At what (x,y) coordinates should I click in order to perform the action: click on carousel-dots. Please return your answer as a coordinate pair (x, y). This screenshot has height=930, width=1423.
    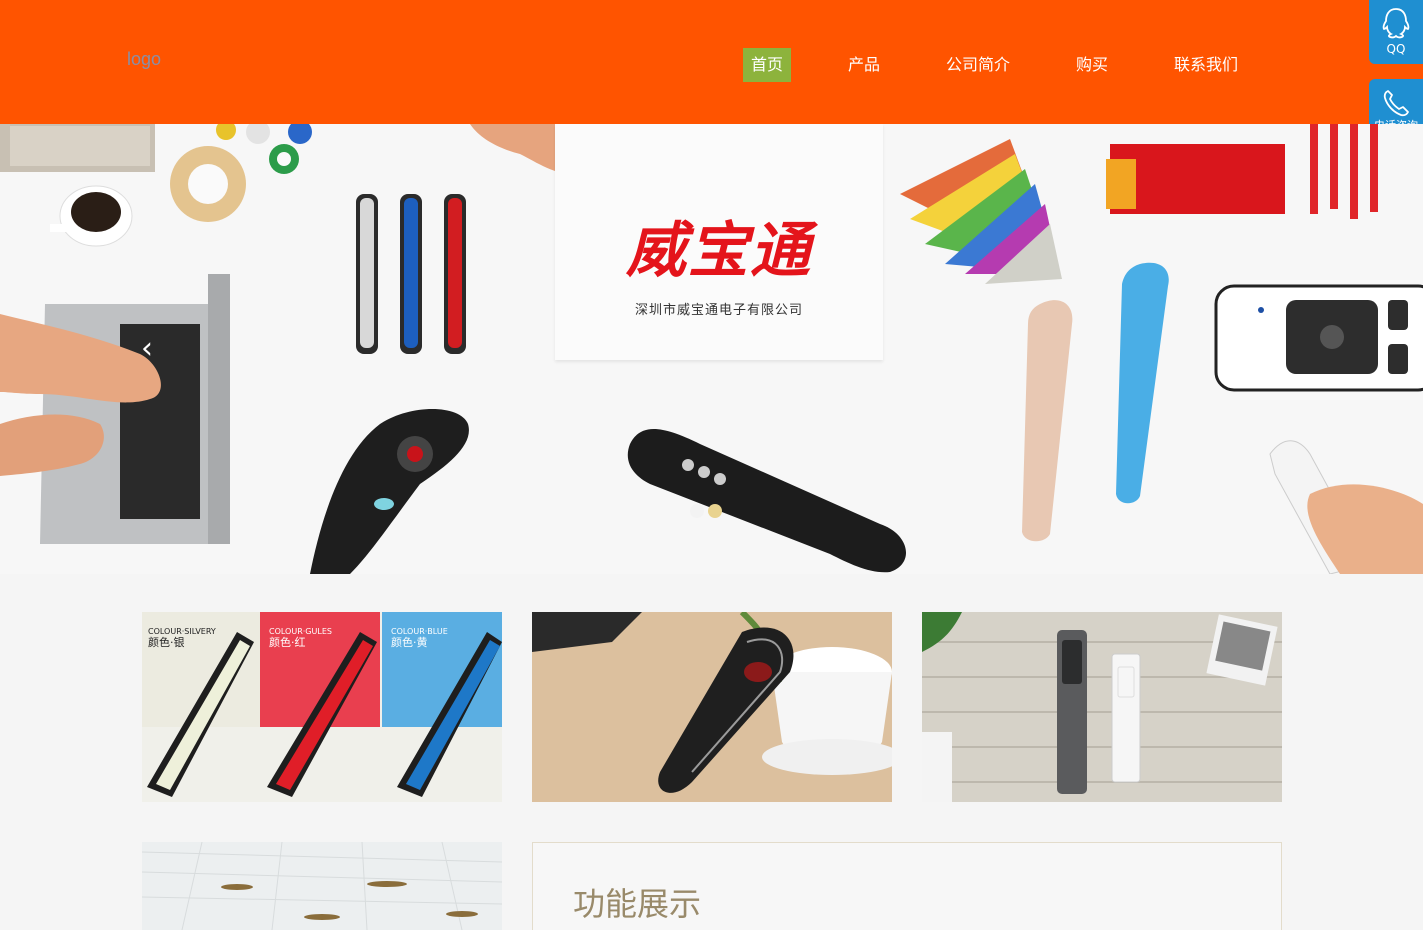
    Looking at the image, I should click on (710, 511).